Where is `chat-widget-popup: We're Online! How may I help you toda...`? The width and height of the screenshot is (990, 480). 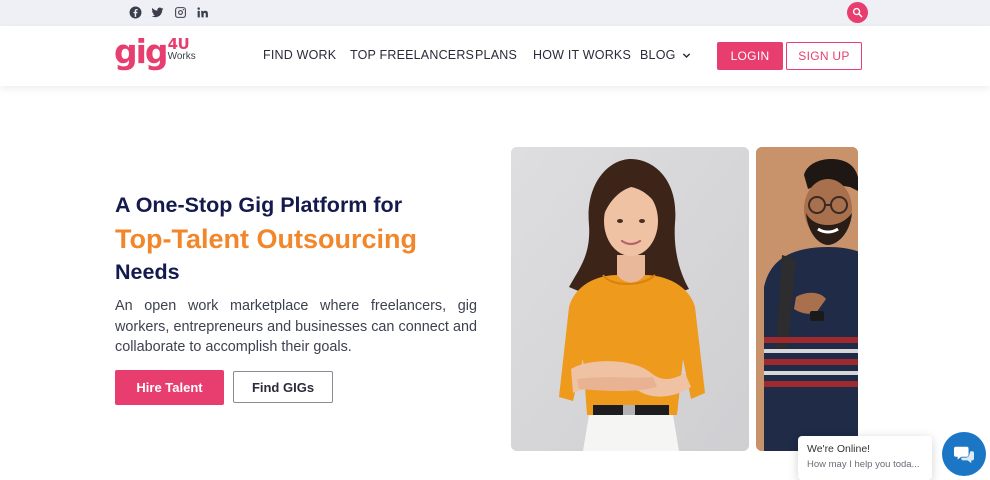 chat-widget-popup: We're Online! How may I help you toda... is located at coordinates (865, 458).